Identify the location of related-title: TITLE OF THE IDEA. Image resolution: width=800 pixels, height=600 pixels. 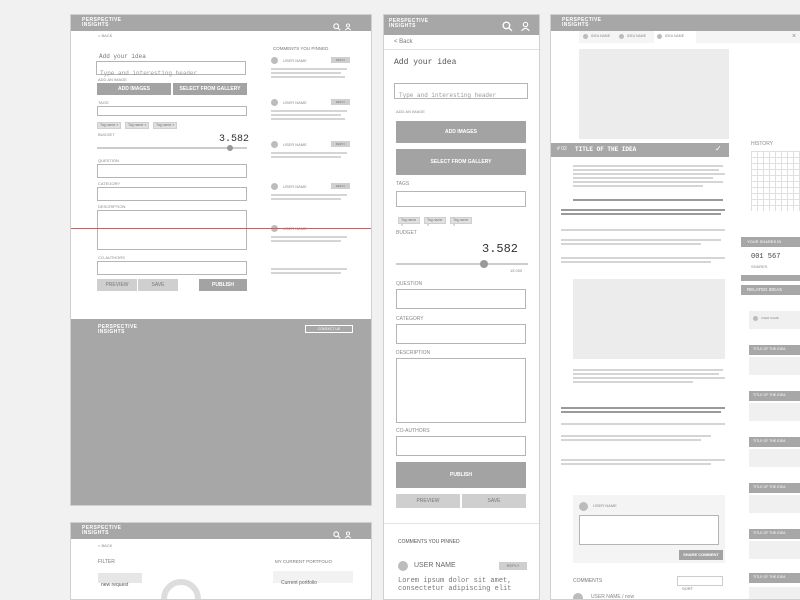
(769, 487).